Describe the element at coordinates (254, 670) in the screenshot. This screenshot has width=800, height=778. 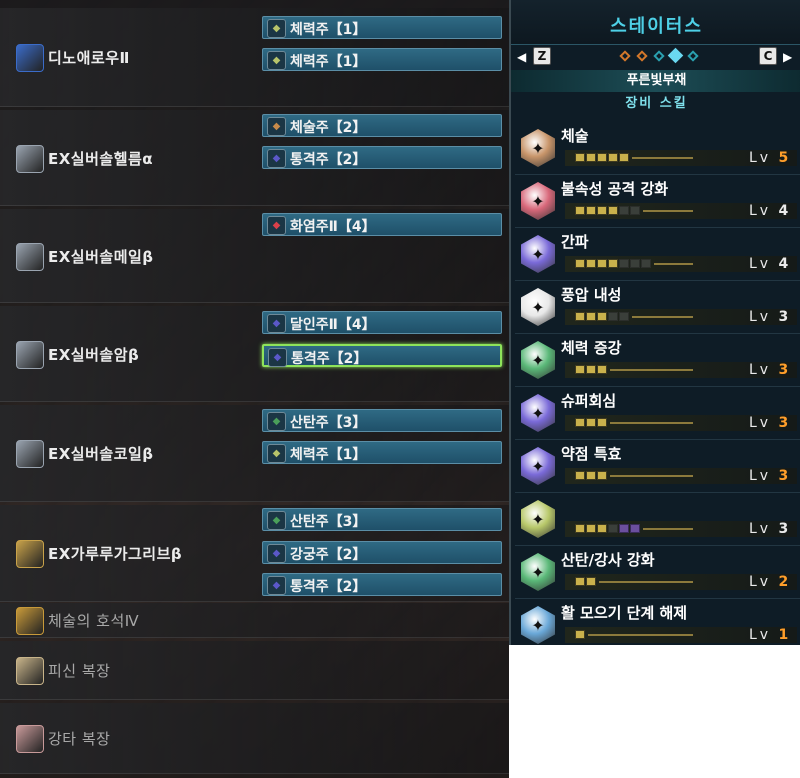
I see `equipment-row: 피신 복장` at that location.